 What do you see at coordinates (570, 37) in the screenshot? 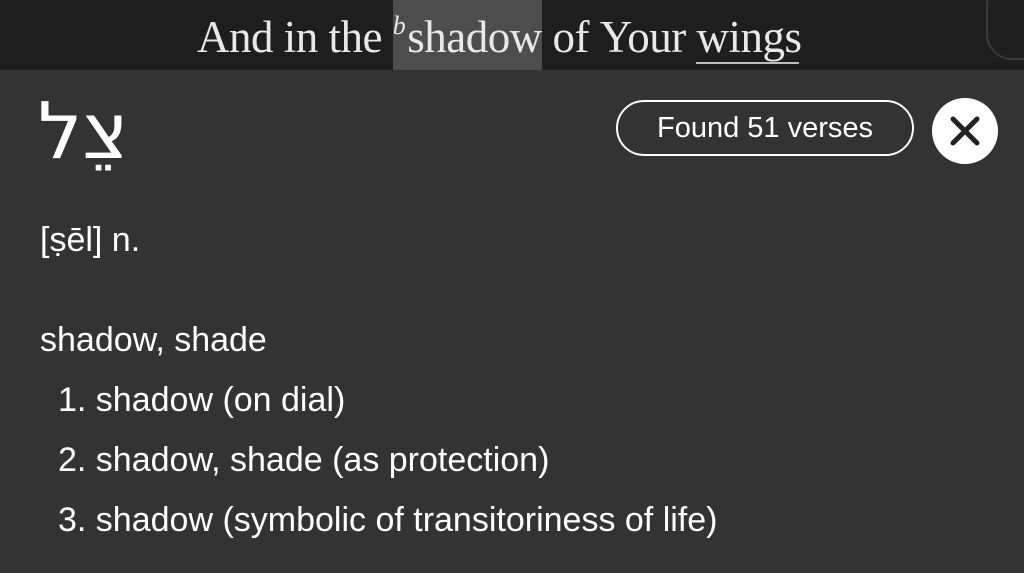
I see `verse-word: of` at bounding box center [570, 37].